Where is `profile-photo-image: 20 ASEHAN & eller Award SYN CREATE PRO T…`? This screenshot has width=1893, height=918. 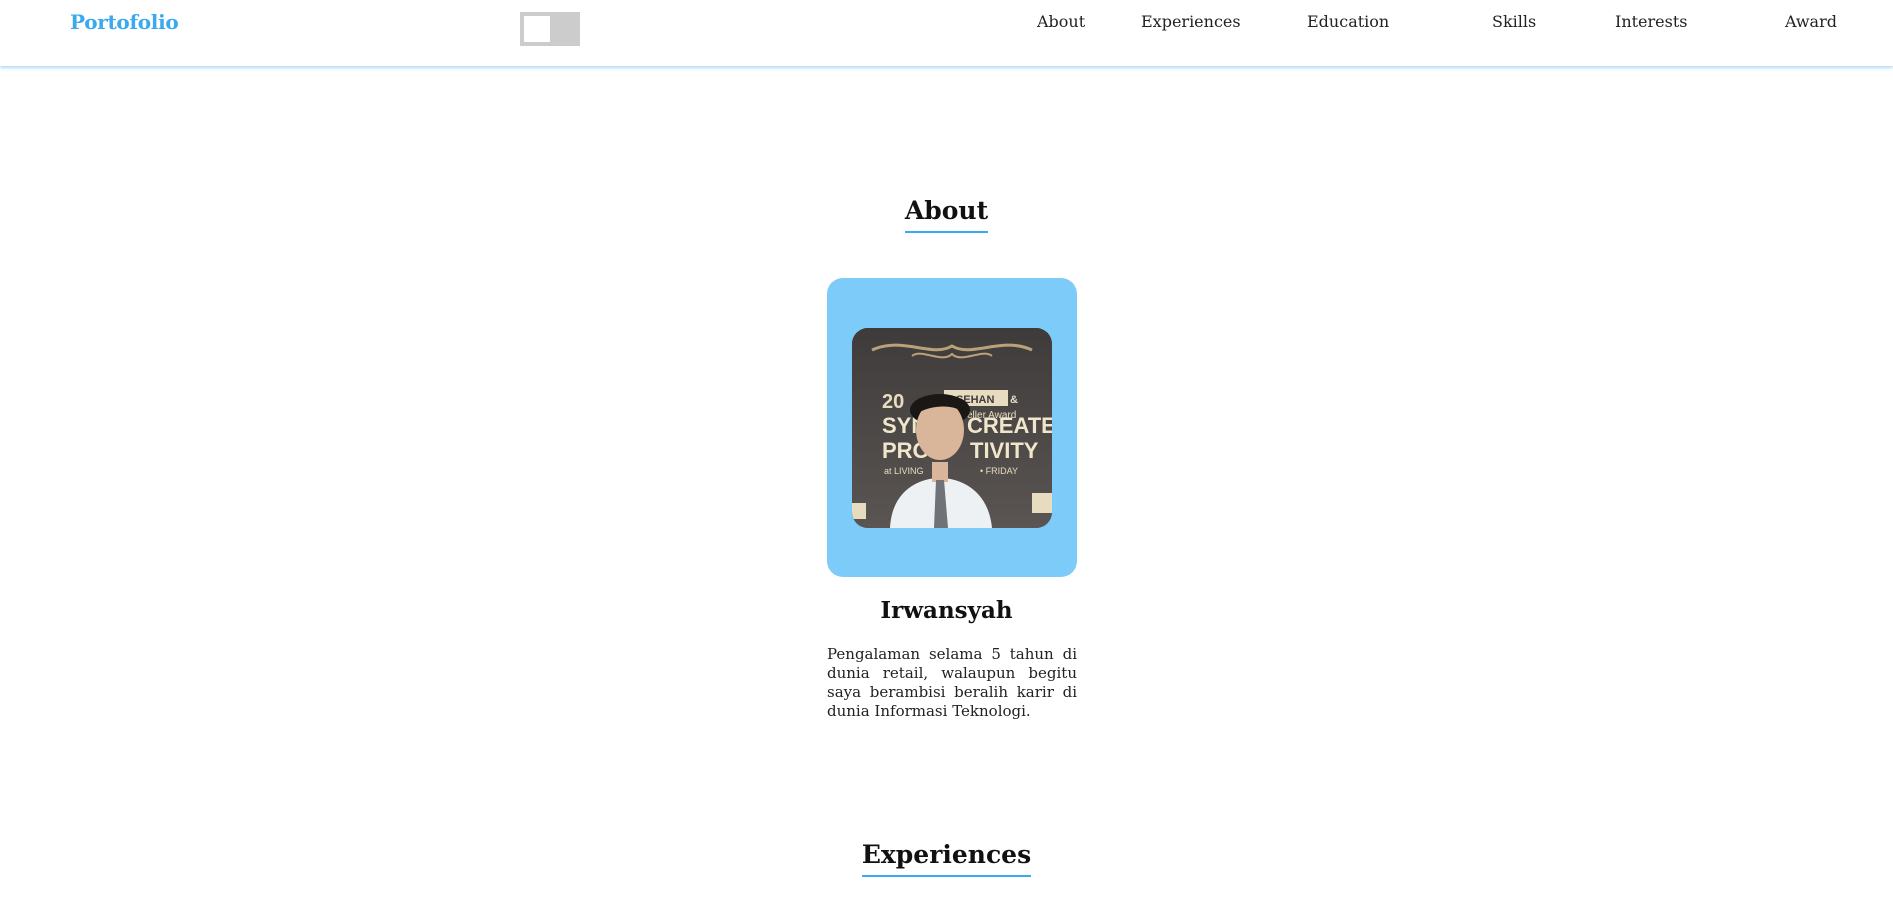 profile-photo-image: 20 ASEHAN & eller Award SYN CREATE PRO T… is located at coordinates (952, 428).